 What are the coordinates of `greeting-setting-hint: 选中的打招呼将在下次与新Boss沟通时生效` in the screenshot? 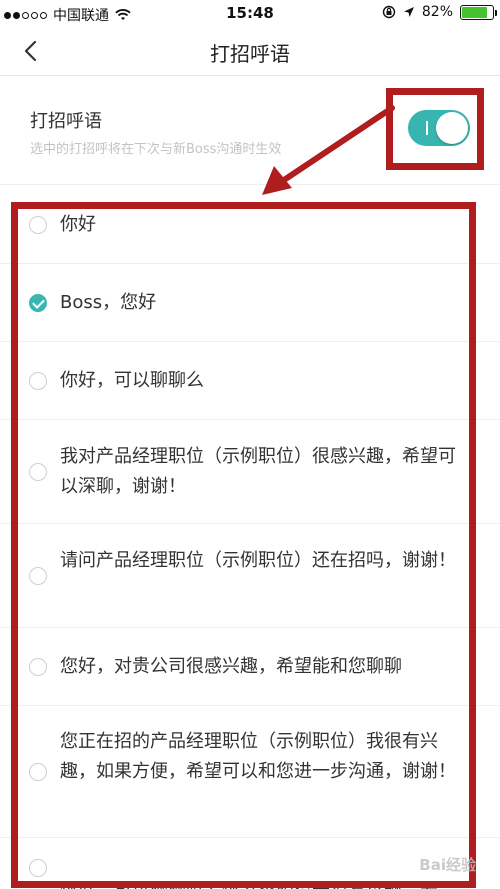 It's located at (156, 149).